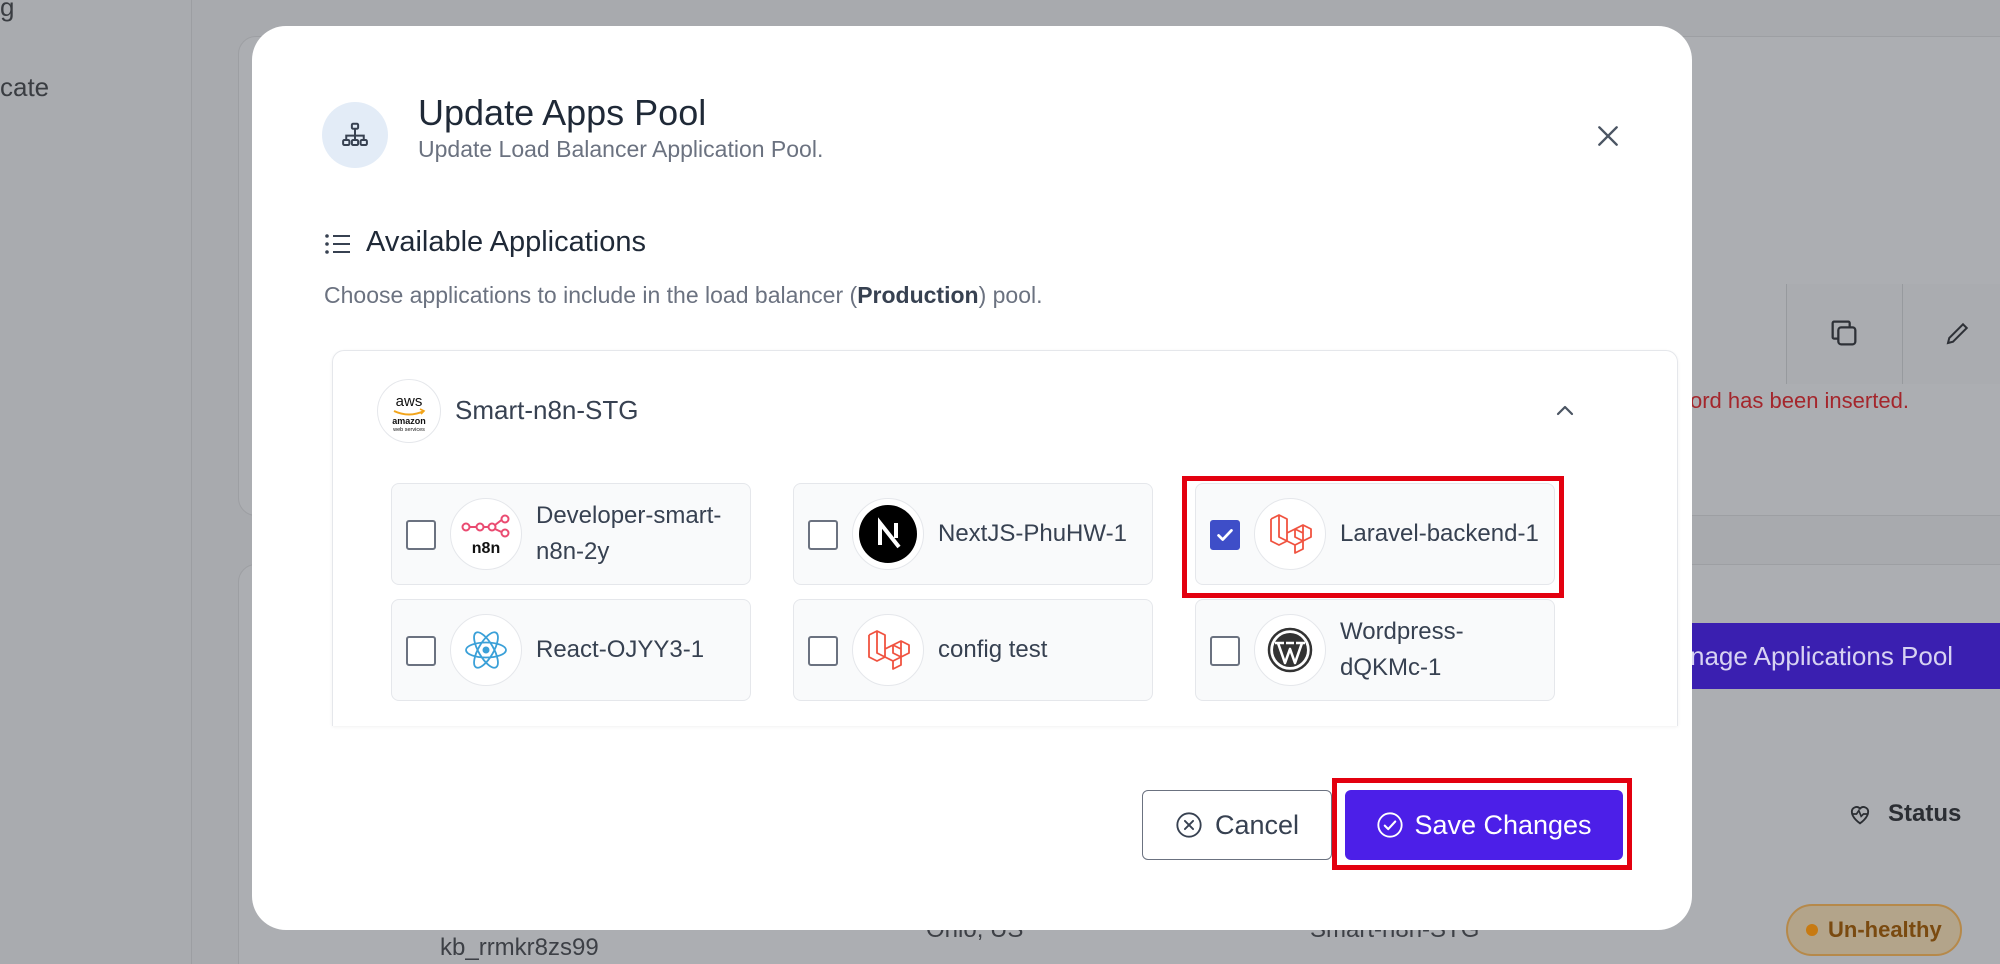 This screenshot has width=2000, height=964. Describe the element at coordinates (993, 649) in the screenshot. I see `app-name: config test` at that location.